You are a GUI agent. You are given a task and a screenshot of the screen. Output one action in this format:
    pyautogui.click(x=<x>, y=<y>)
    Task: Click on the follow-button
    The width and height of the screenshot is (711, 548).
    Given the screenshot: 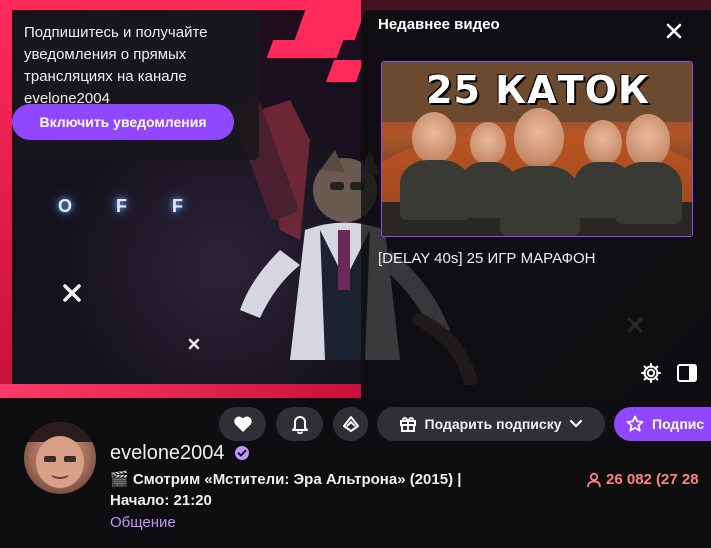 What is the action you would take?
    pyautogui.click(x=242, y=424)
    